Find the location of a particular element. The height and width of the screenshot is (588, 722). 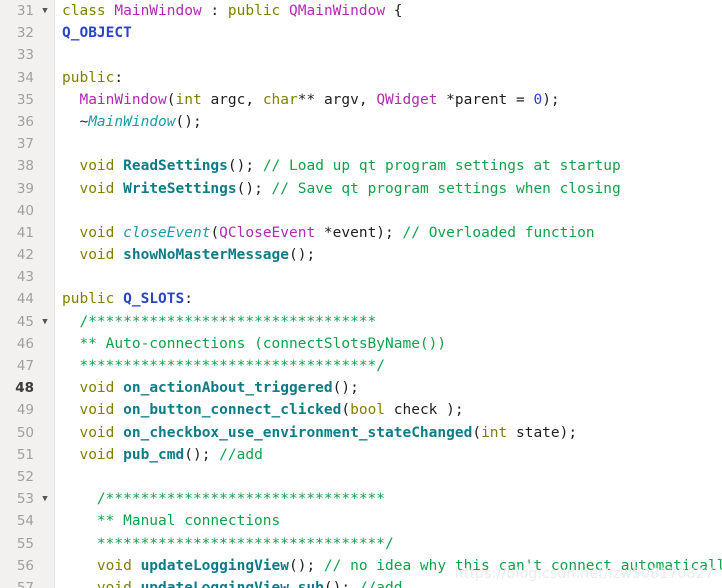

token-cmt: // Save qt program settings when closing is located at coordinates (446, 188).